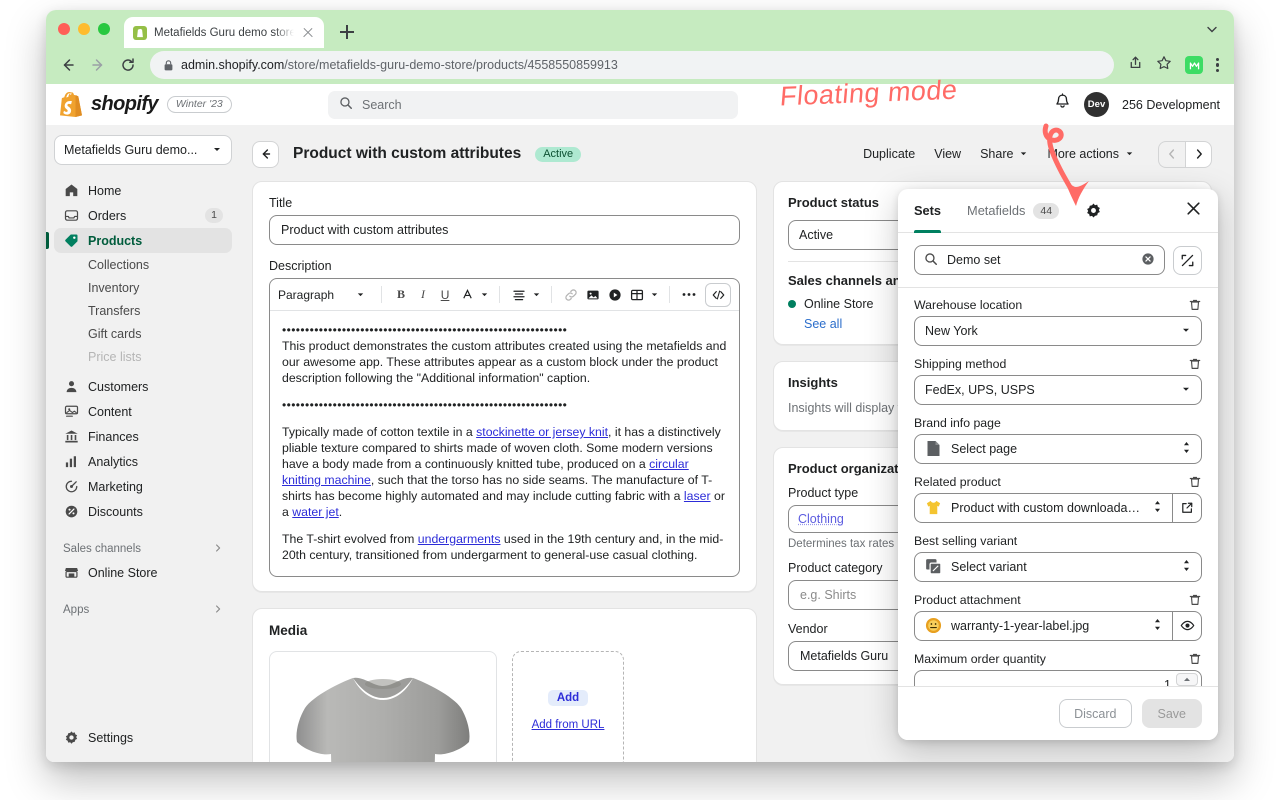 Image resolution: width=1280 pixels, height=800 pixels. Describe the element at coordinates (143, 356) in the screenshot. I see `sidebar-item-price-lists: Price lists` at that location.